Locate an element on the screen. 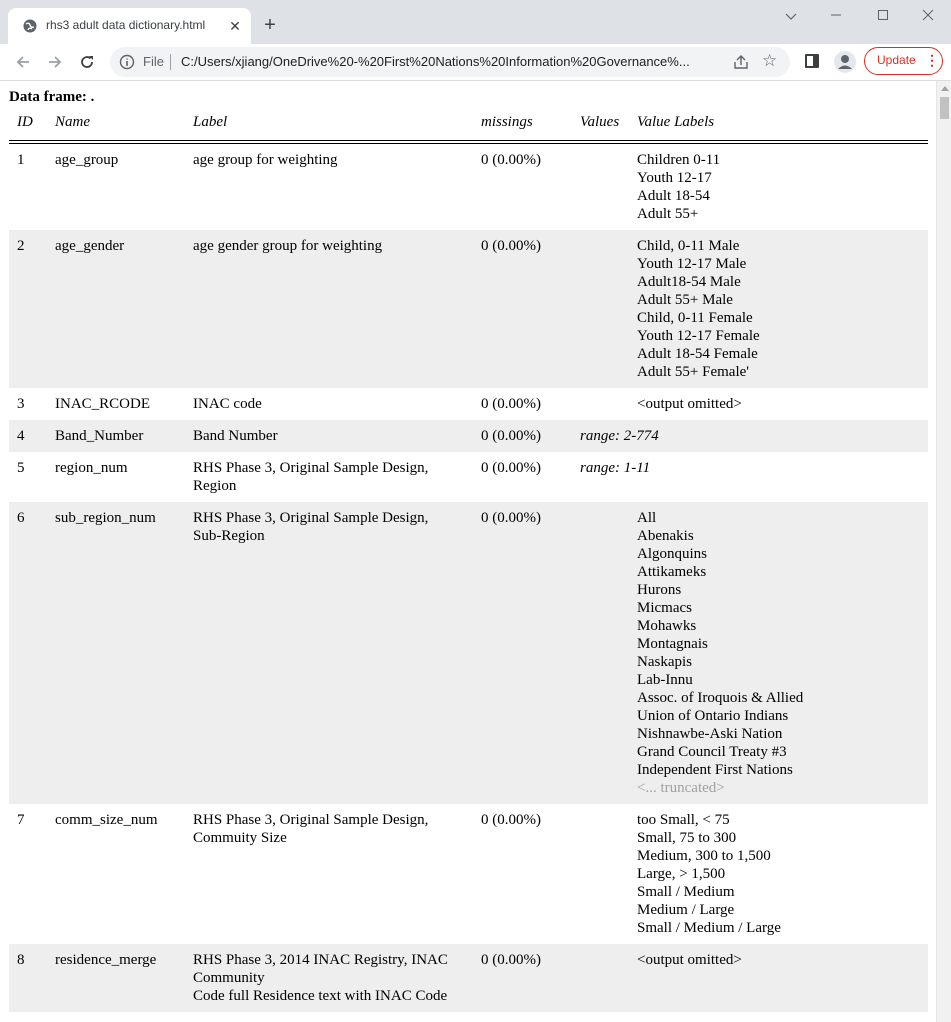  new-tab-icon: + is located at coordinates (270, 25).